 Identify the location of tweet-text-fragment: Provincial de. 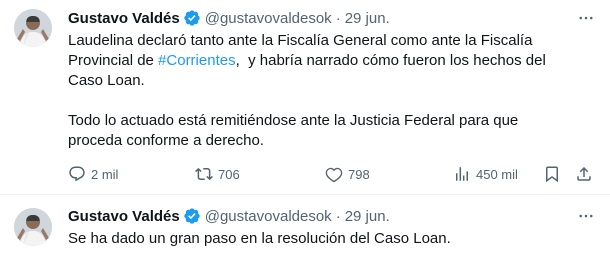
(113, 60).